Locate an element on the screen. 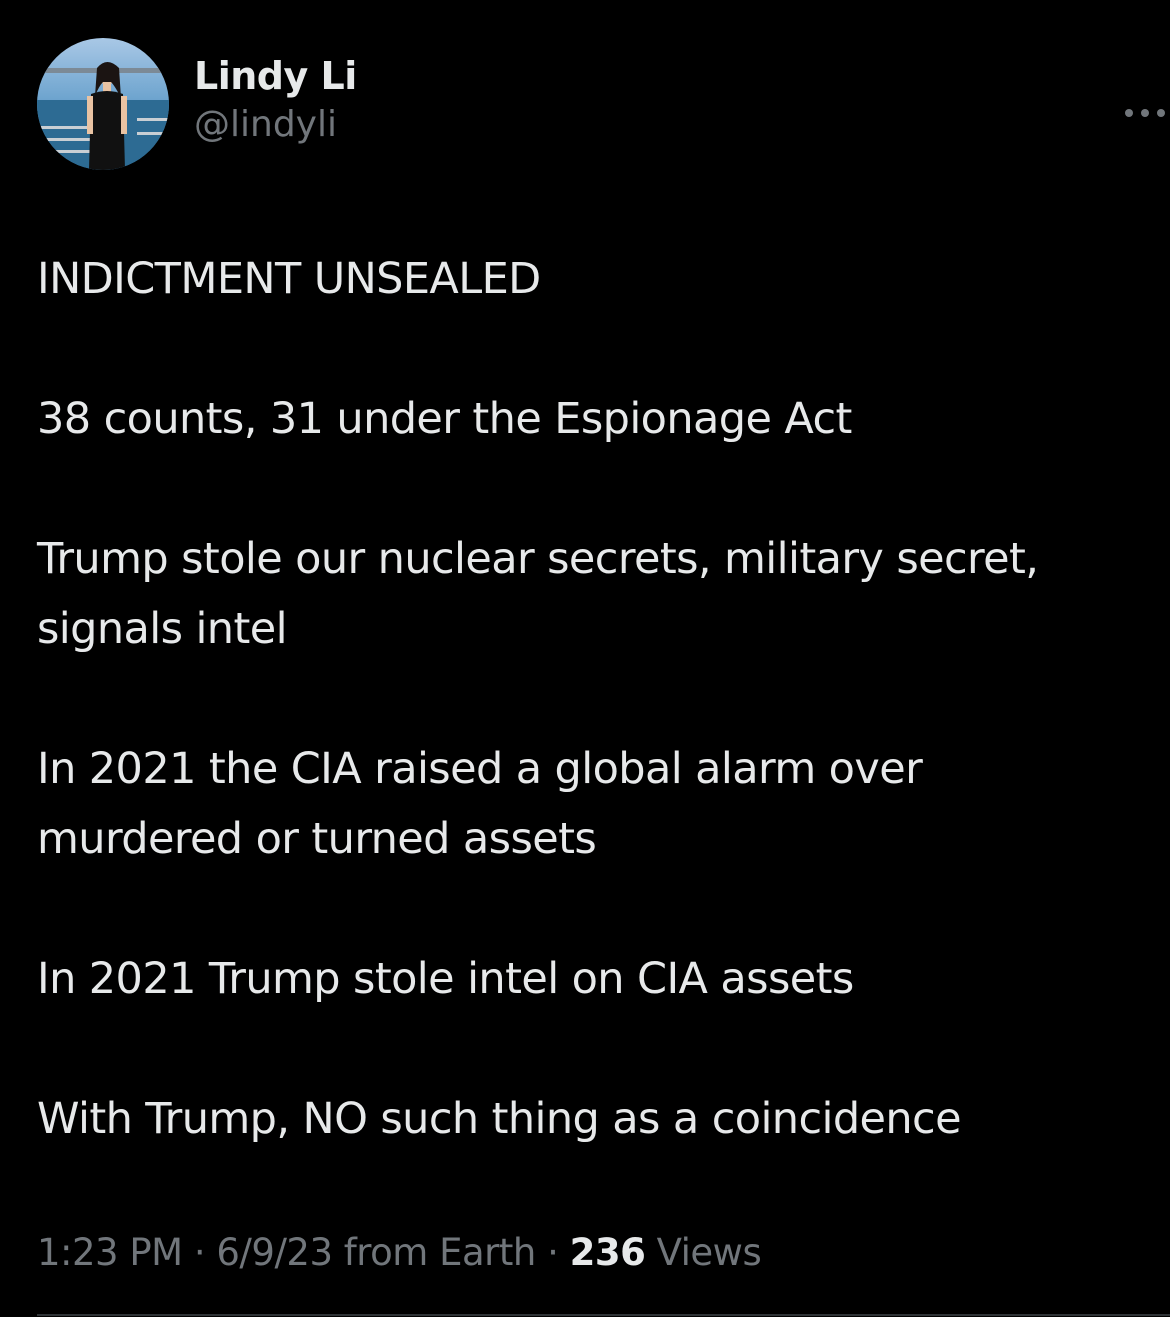  views-label: Views is located at coordinates (703, 1252).